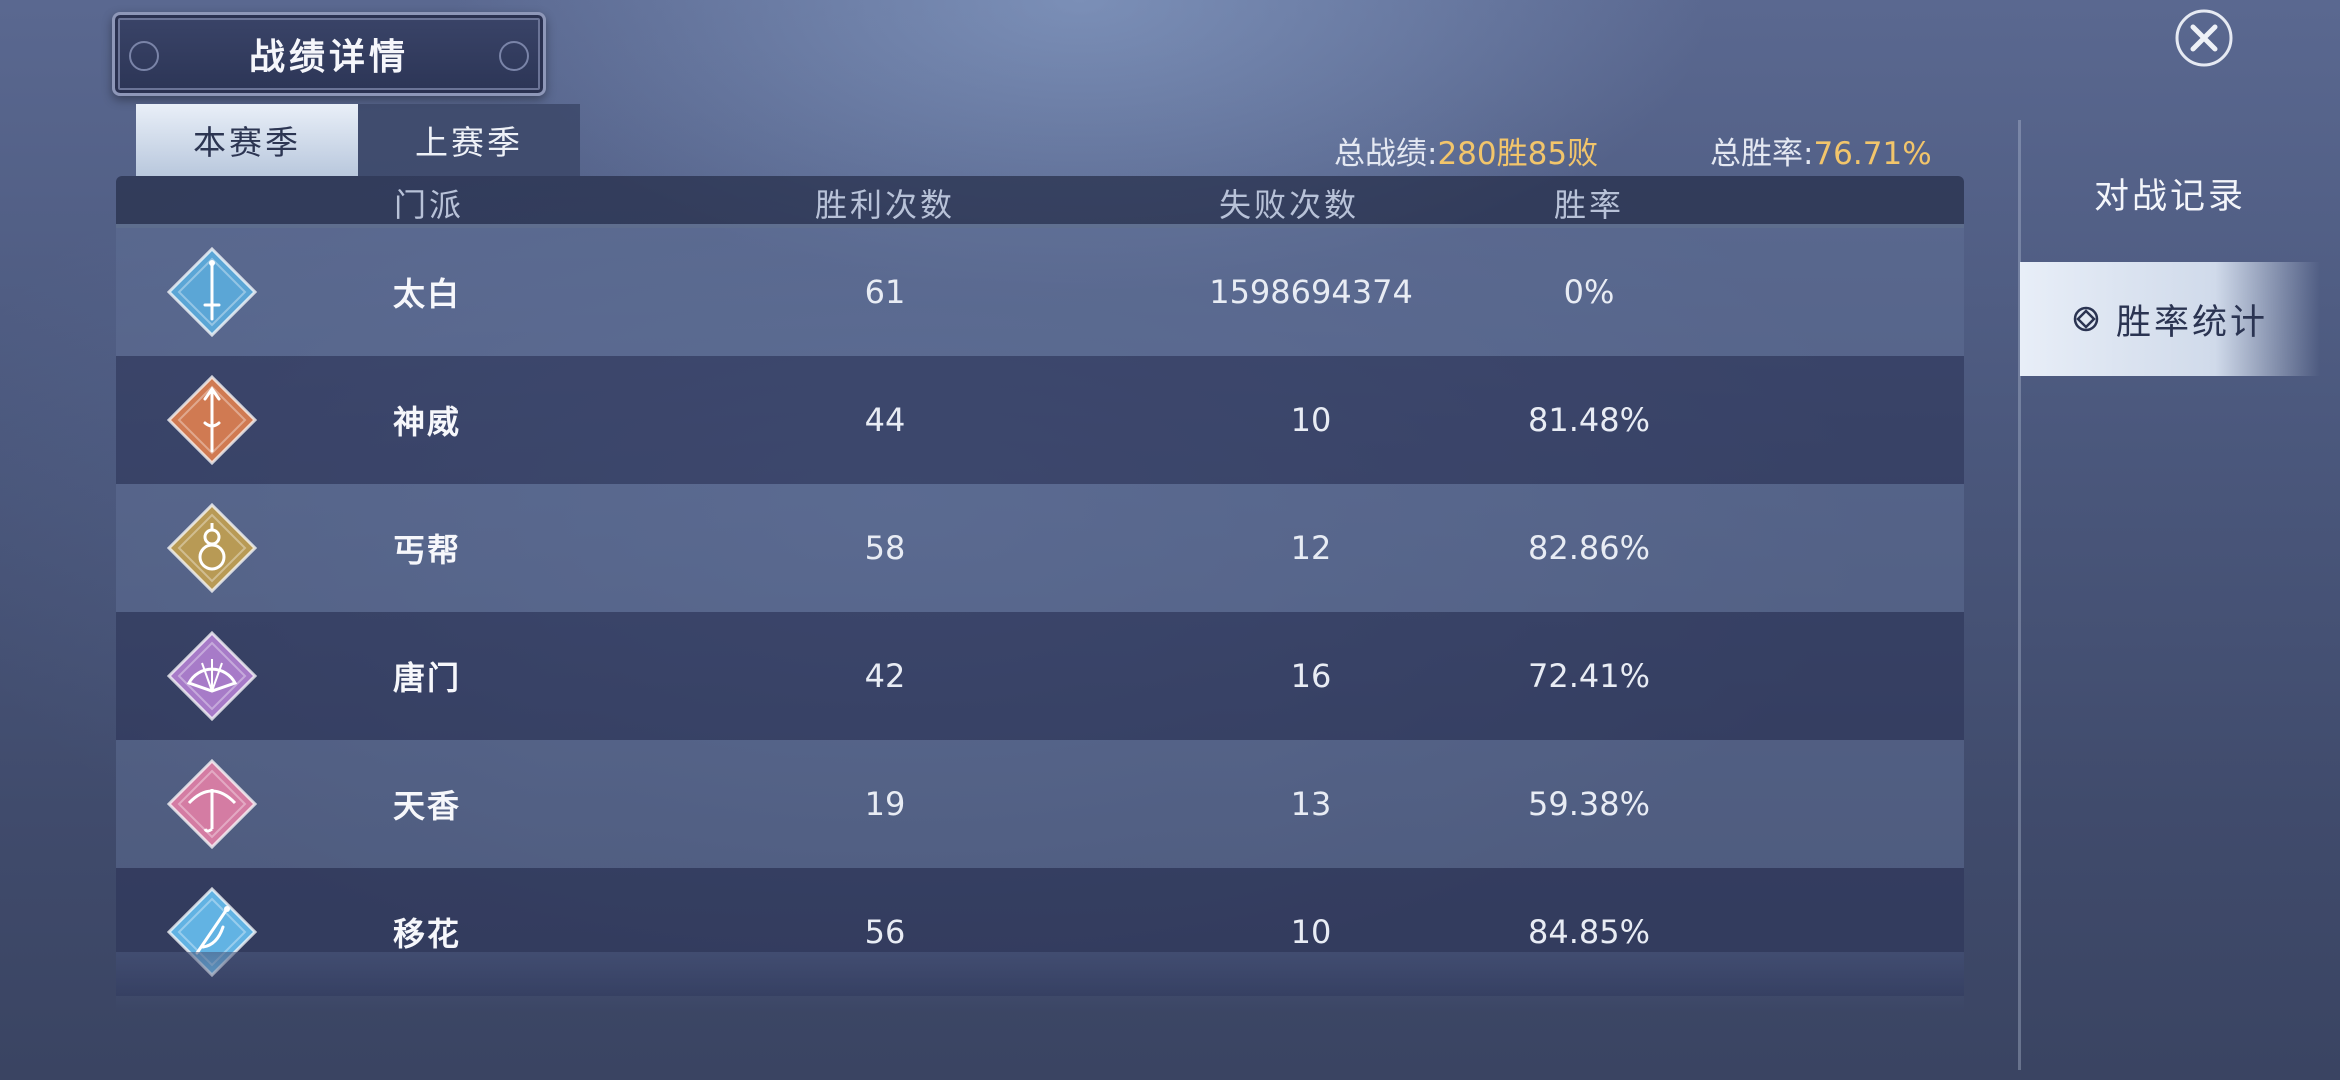 This screenshot has width=2340, height=1080. I want to click on total-record-label: 总战绩:, so click(1386, 154).